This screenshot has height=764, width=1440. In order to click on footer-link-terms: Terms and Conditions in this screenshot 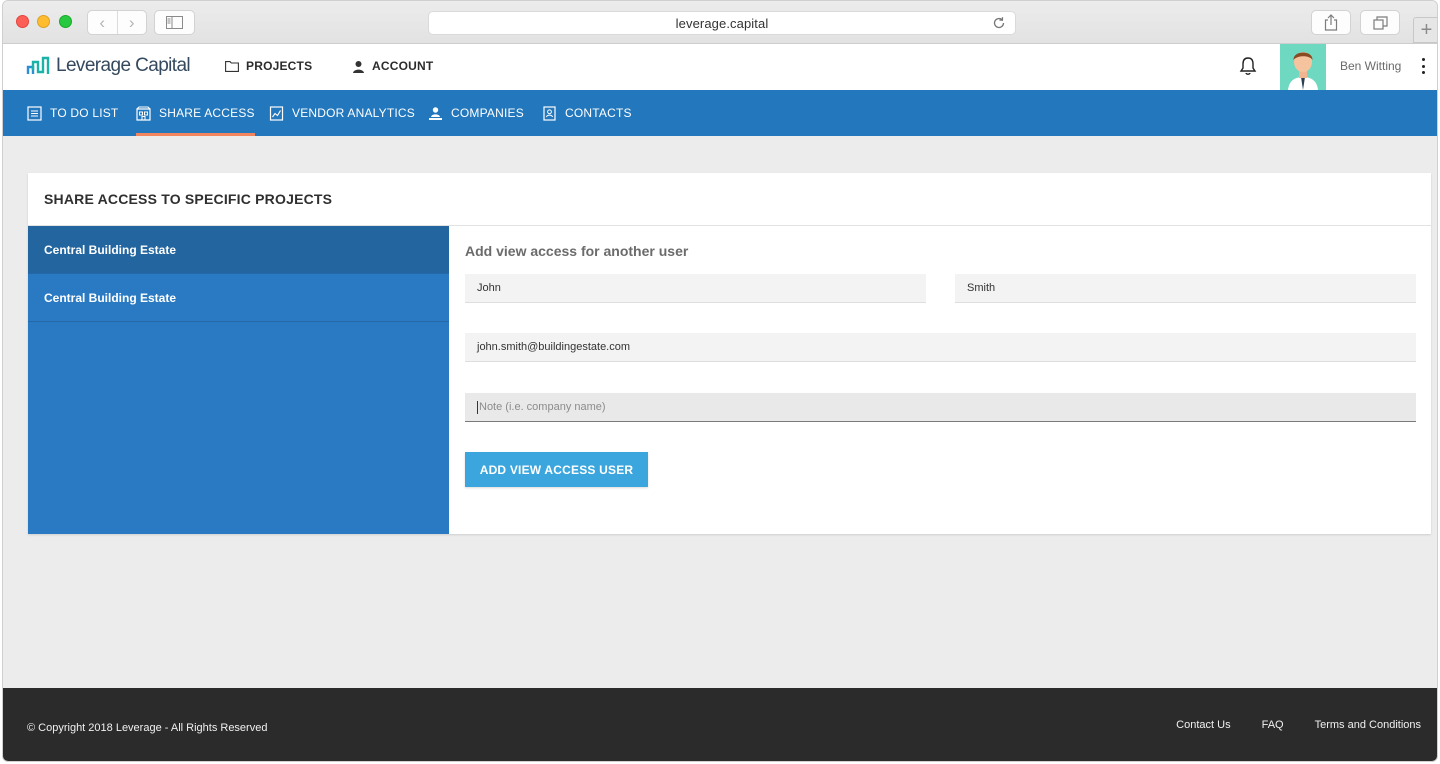, I will do `click(1368, 725)`.